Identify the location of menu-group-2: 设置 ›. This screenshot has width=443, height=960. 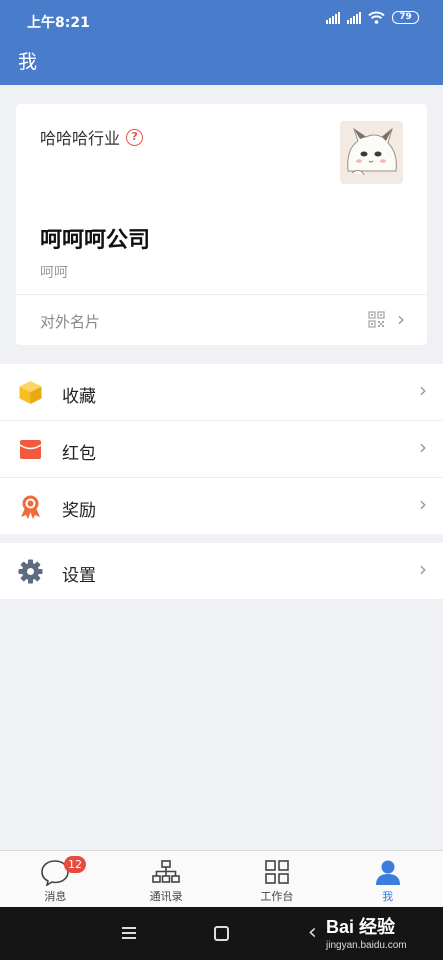
(221, 571).